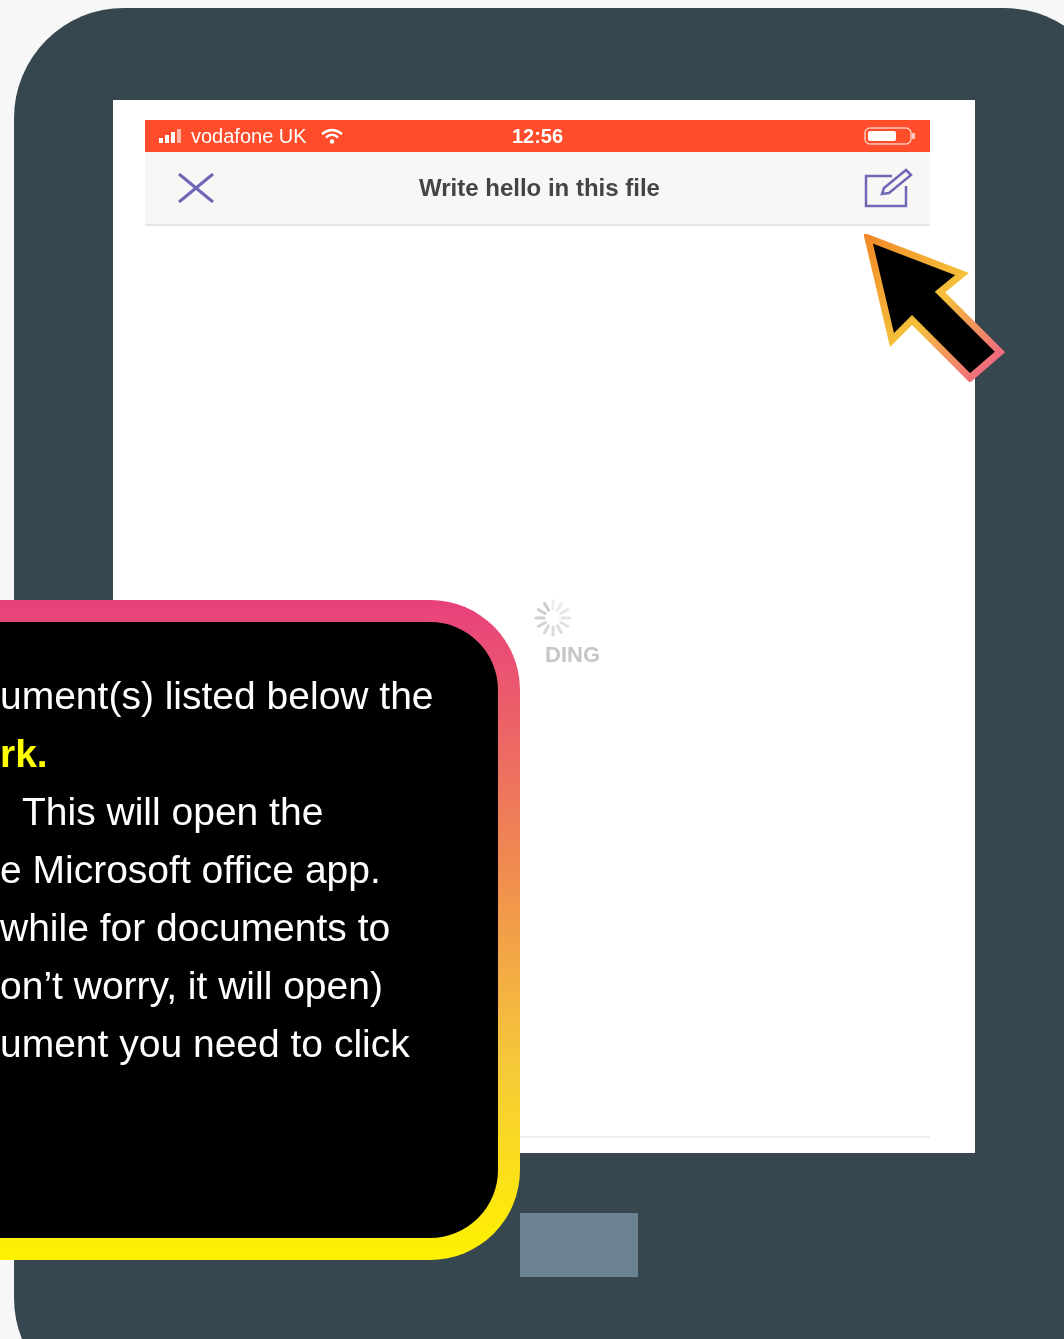 The width and height of the screenshot is (1064, 1339). What do you see at coordinates (331, 136) in the screenshot?
I see `wifi-icon` at bounding box center [331, 136].